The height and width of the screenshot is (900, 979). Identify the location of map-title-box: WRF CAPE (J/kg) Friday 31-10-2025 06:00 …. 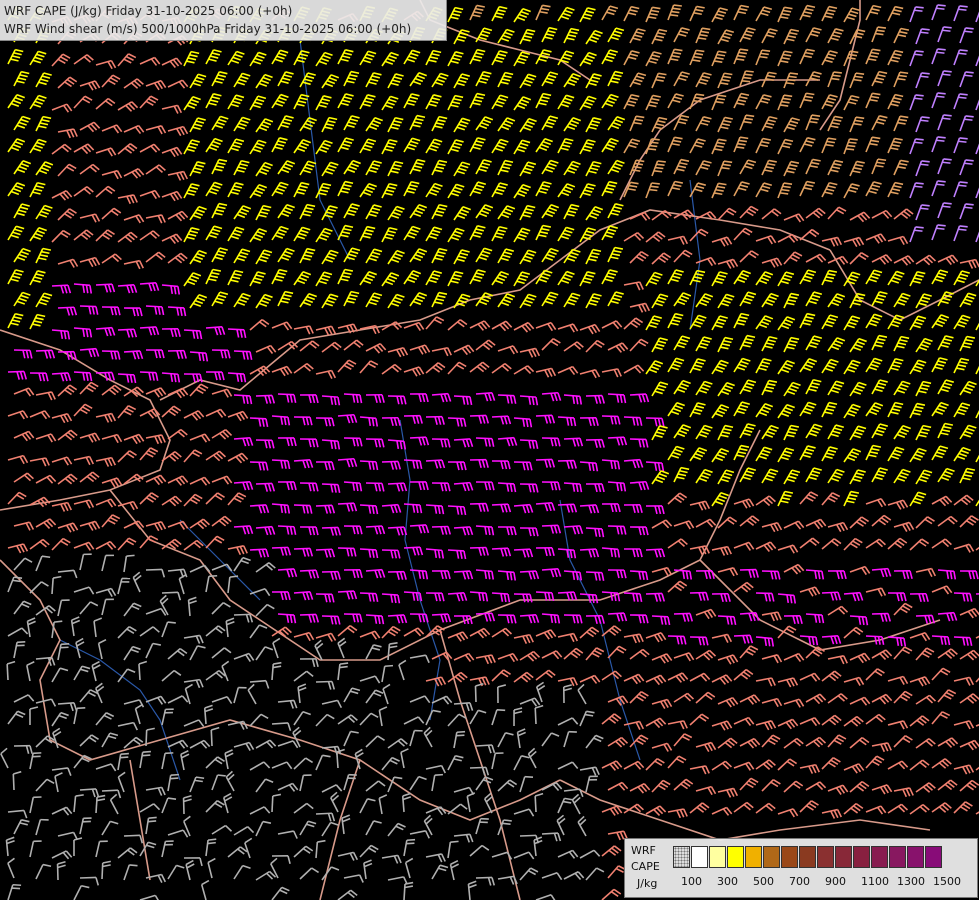
(223, 20).